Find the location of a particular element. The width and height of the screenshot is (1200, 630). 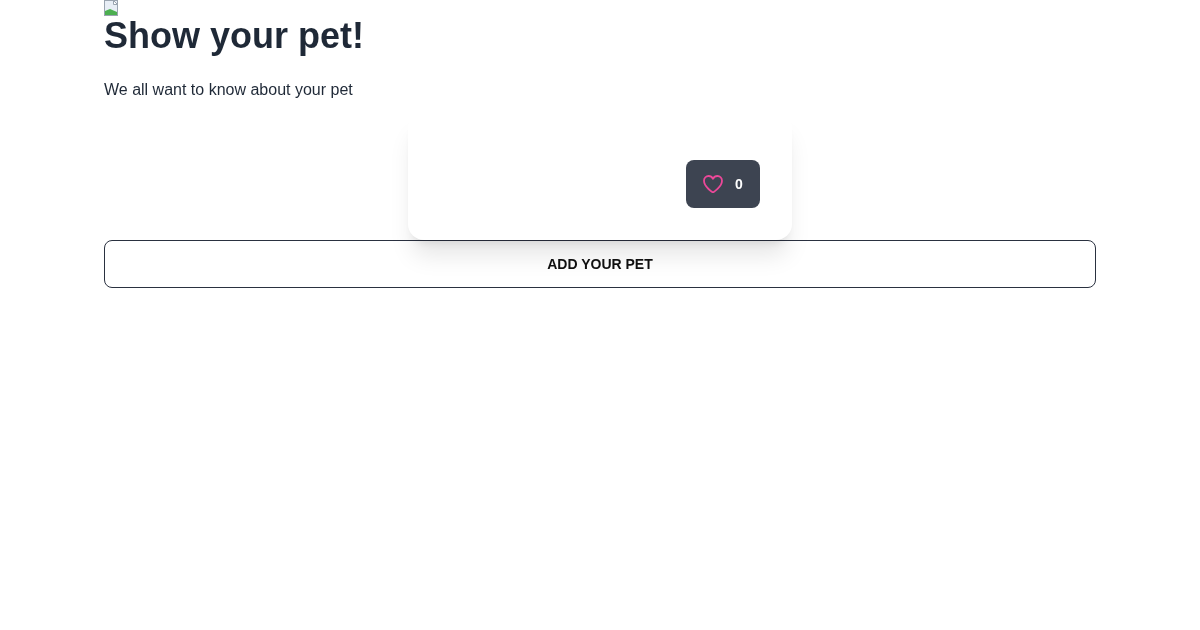

page-subtitle: We all want to know about your pet is located at coordinates (228, 90).